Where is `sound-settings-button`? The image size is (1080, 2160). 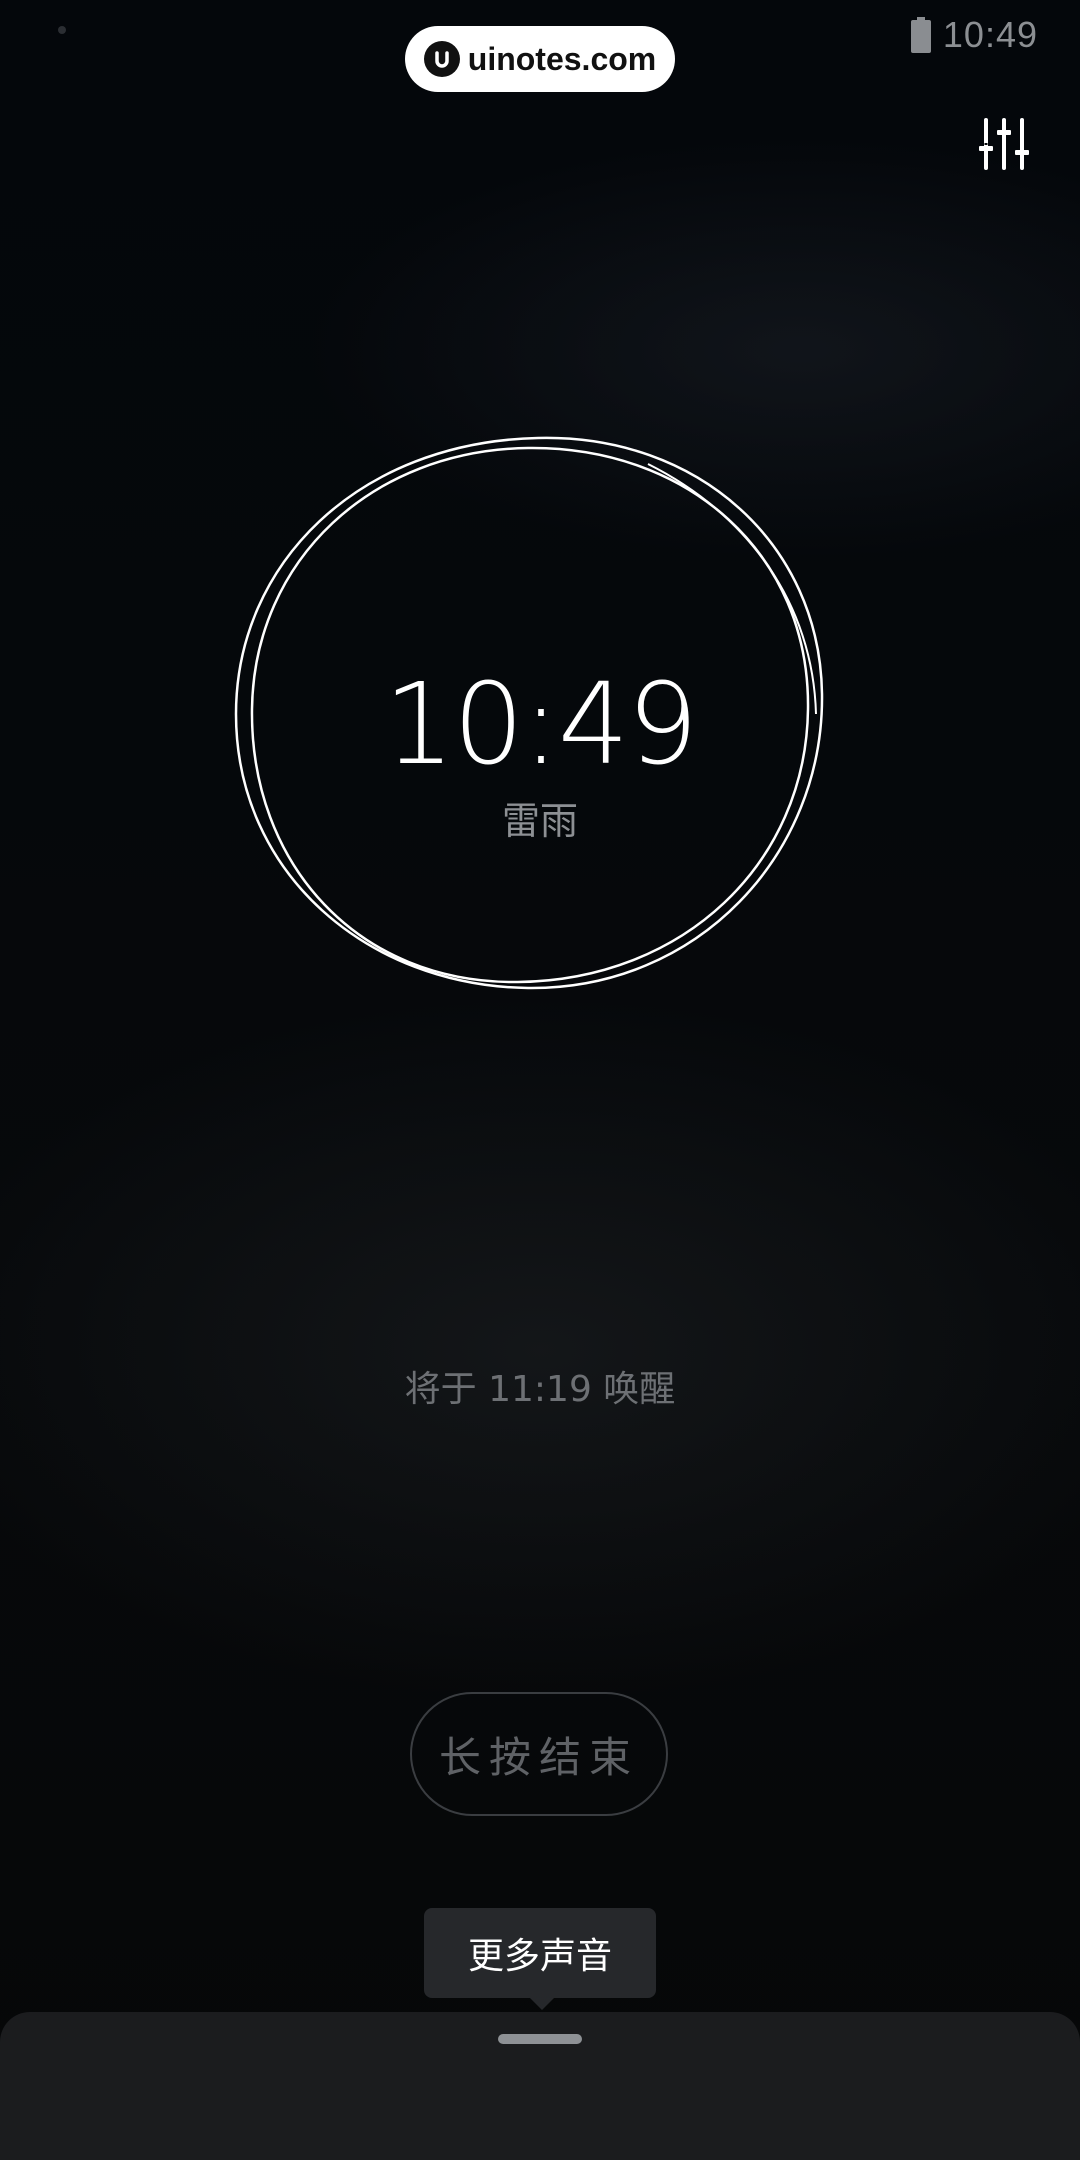 sound-settings-button is located at coordinates (1004, 144).